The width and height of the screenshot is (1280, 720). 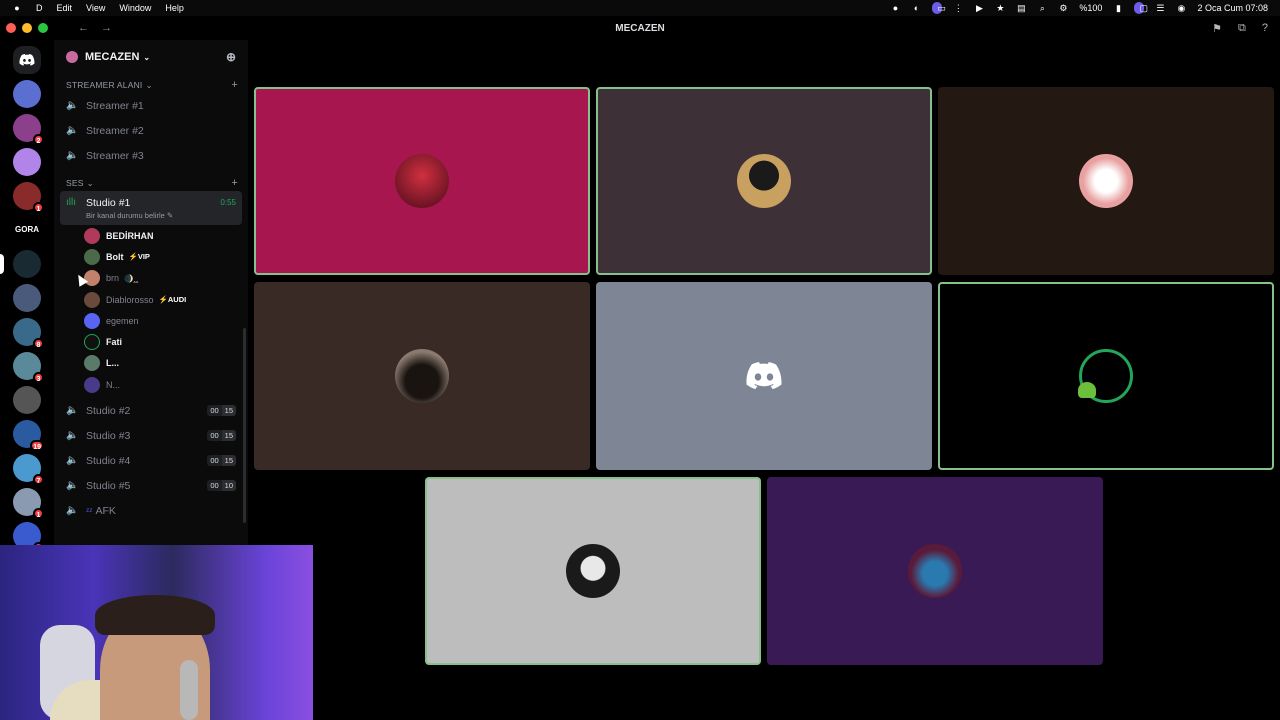 What do you see at coordinates (28, 435) in the screenshot?
I see `server-icon: 19` at bounding box center [28, 435].